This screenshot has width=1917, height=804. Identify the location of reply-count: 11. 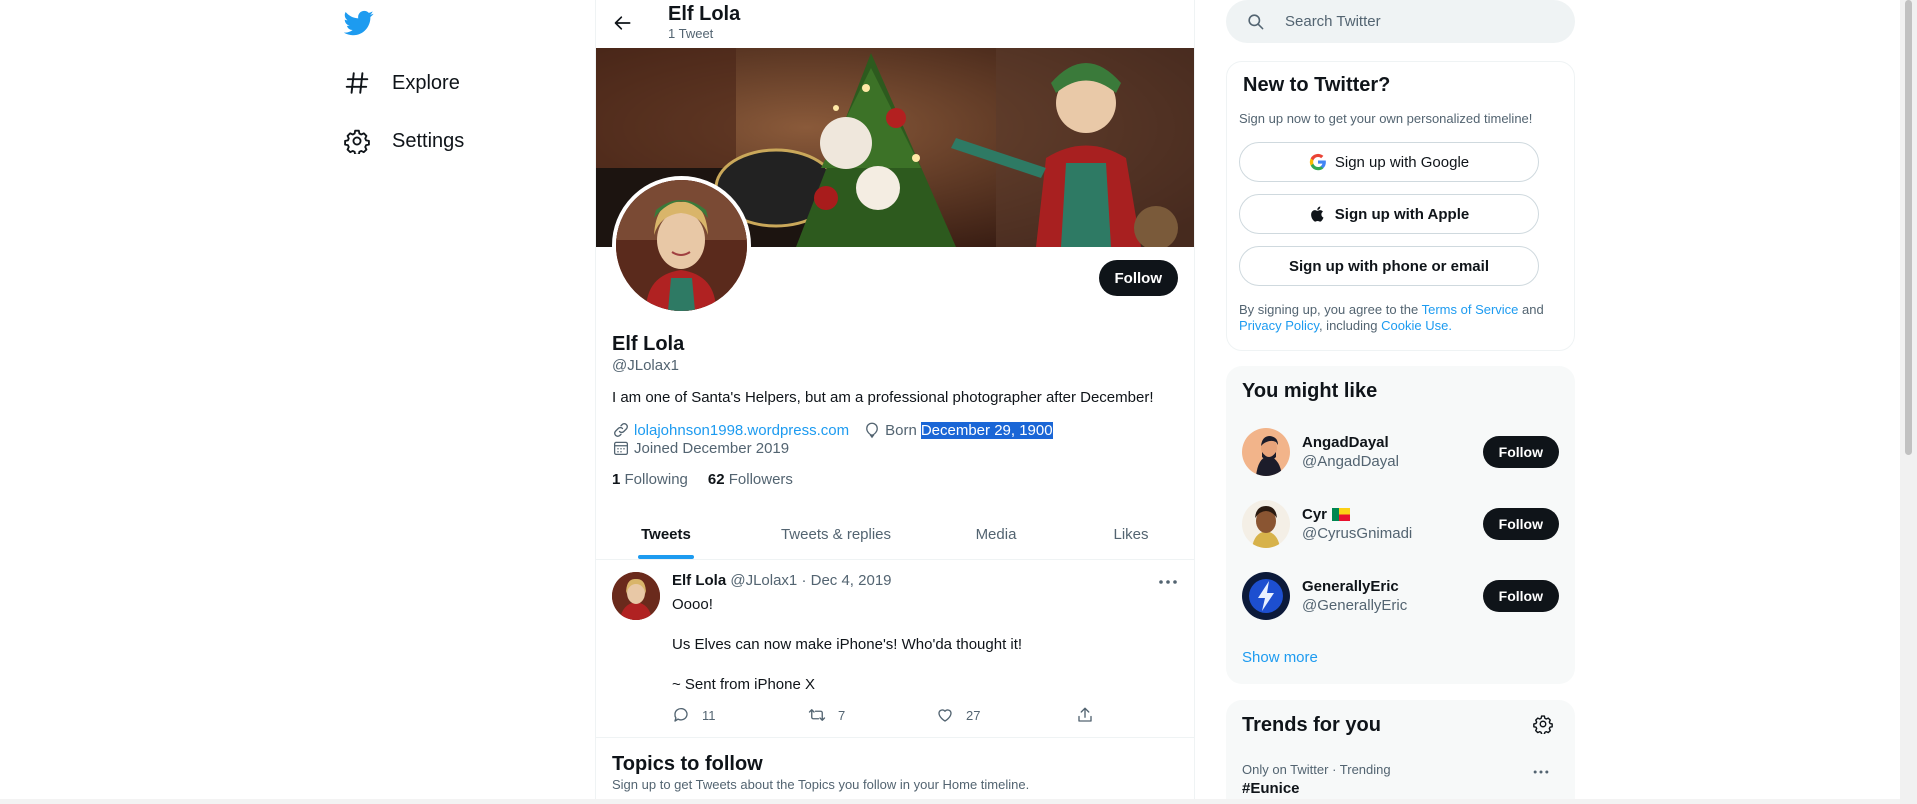
(709, 715).